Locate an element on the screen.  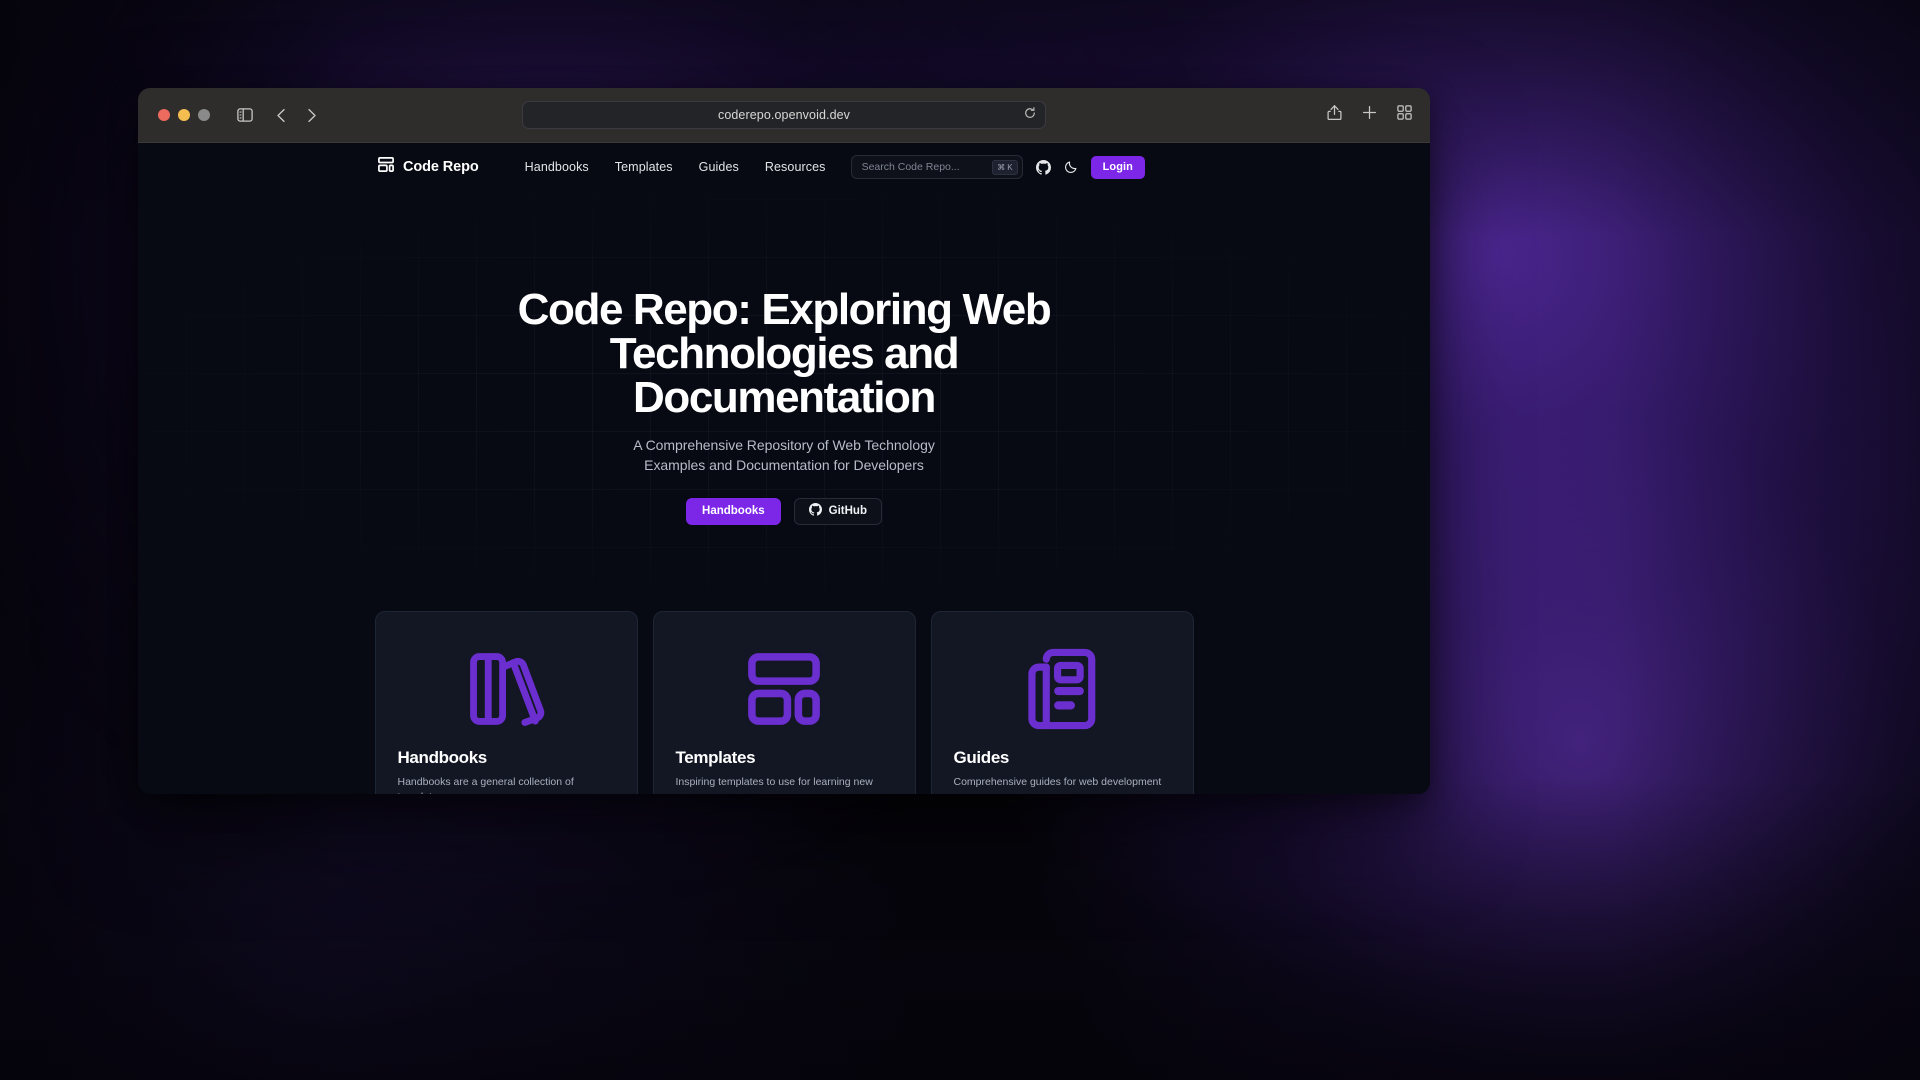
shortcut-modifier: ⌘ is located at coordinates (1001, 167).